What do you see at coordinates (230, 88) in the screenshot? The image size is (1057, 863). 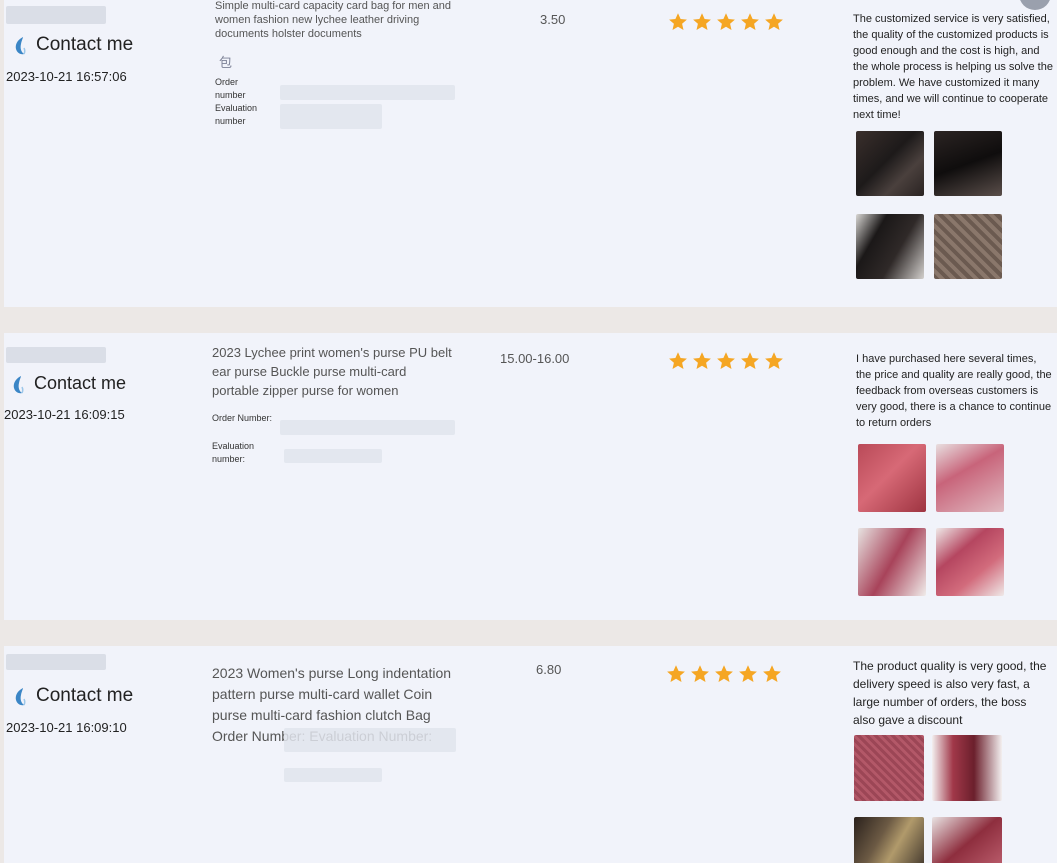 I see `order-number-label: Order number` at bounding box center [230, 88].